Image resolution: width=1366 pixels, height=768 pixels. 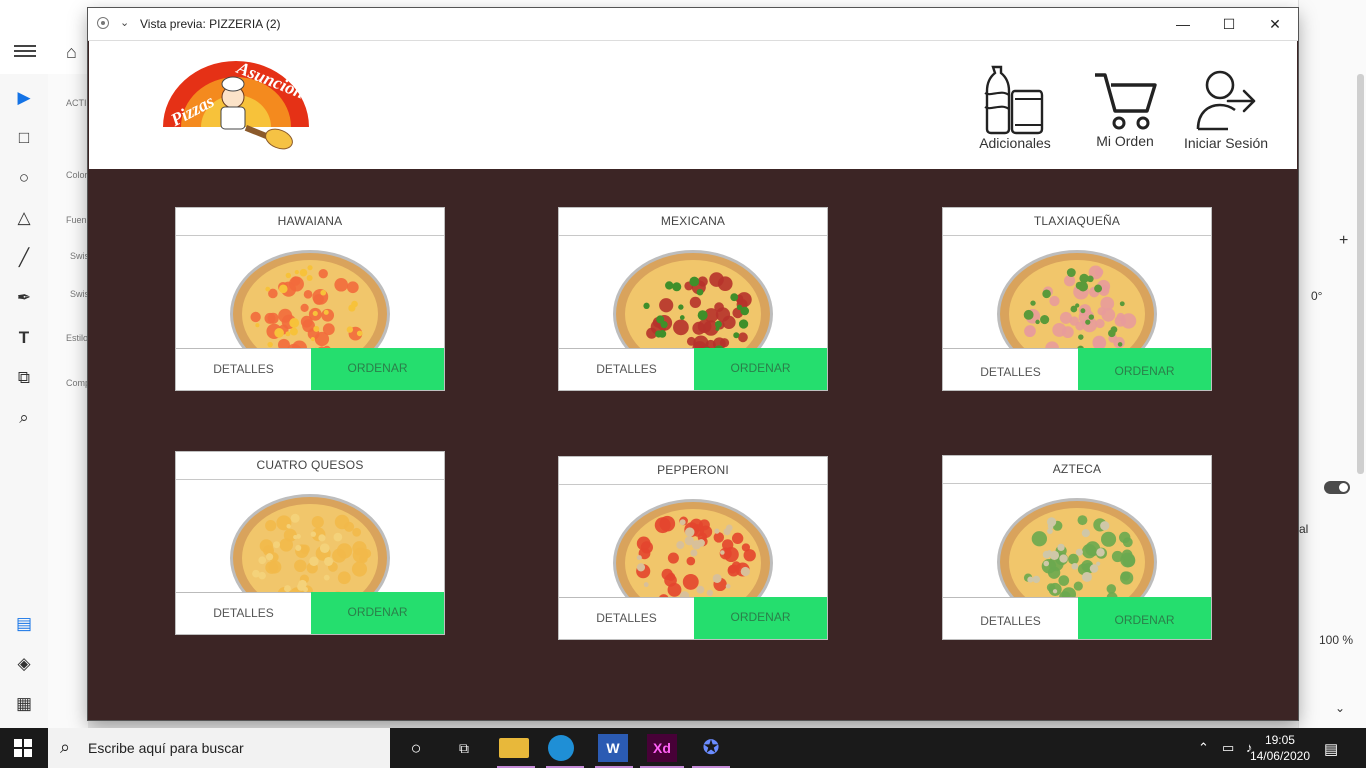 I want to click on clock-date: 14/06/2020, so click(x=1279, y=756).